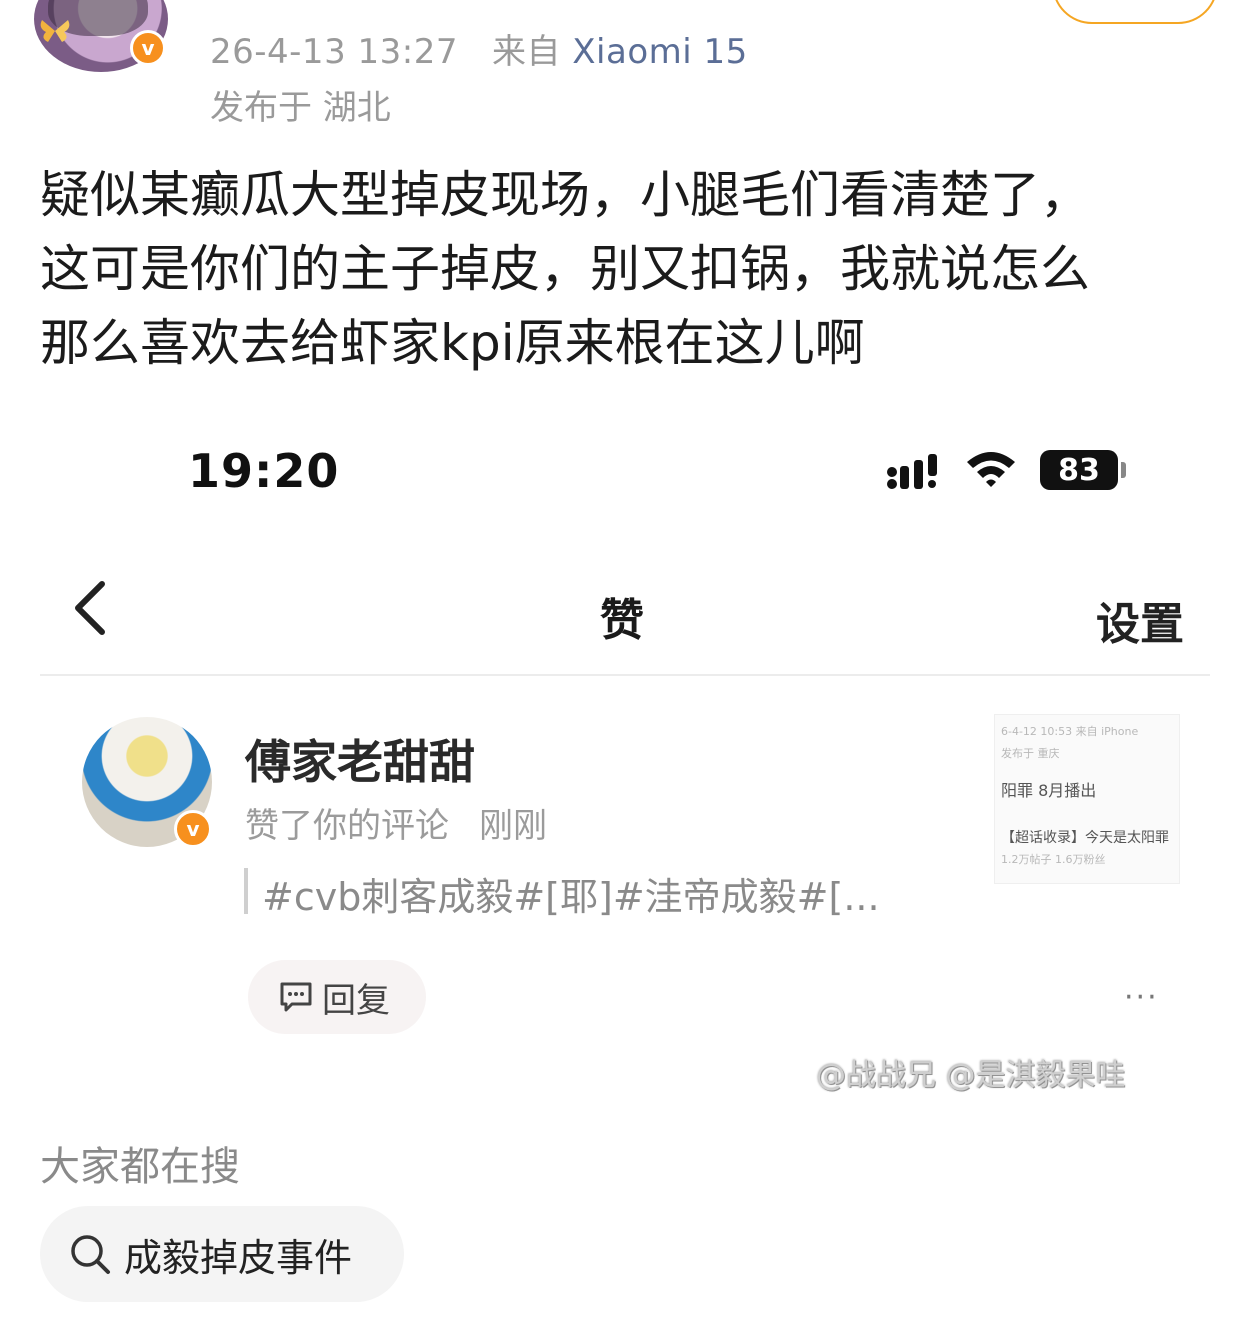  What do you see at coordinates (622, 620) in the screenshot?
I see `nav-title: 赞` at bounding box center [622, 620].